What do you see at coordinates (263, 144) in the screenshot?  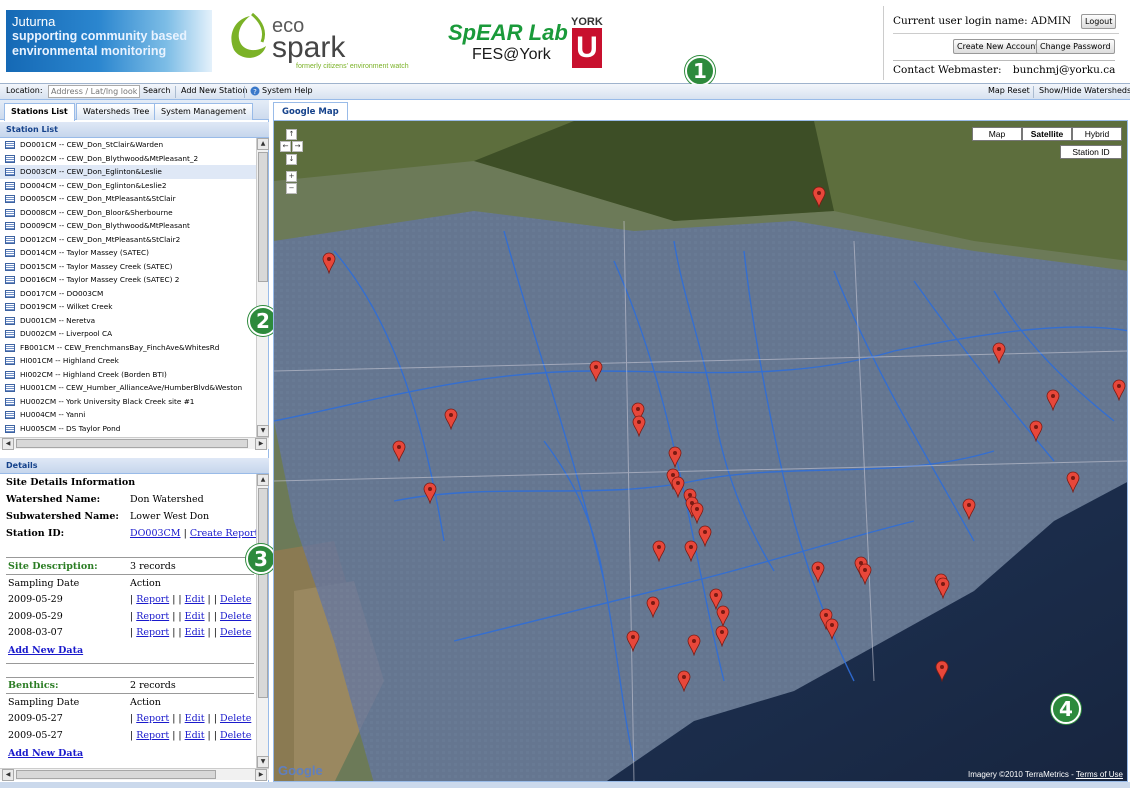 I see `scroll-up-arrow: ▲` at bounding box center [263, 144].